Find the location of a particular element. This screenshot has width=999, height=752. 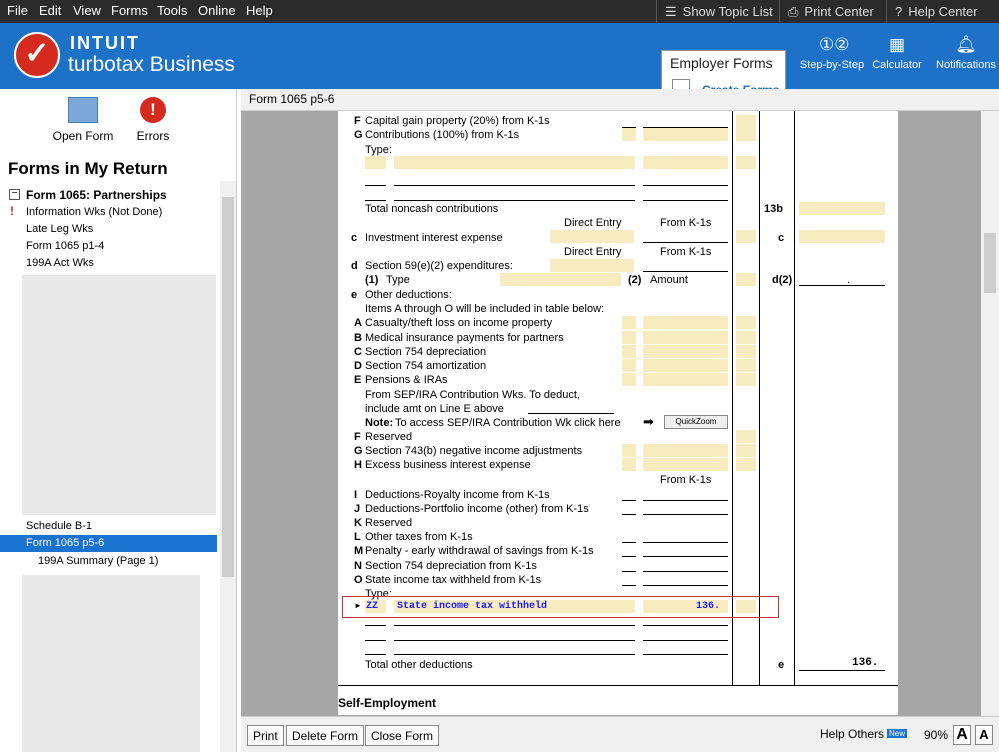

tree-item-form-1065-p5-6: Form 1065 p5-6 is located at coordinates (65, 543).